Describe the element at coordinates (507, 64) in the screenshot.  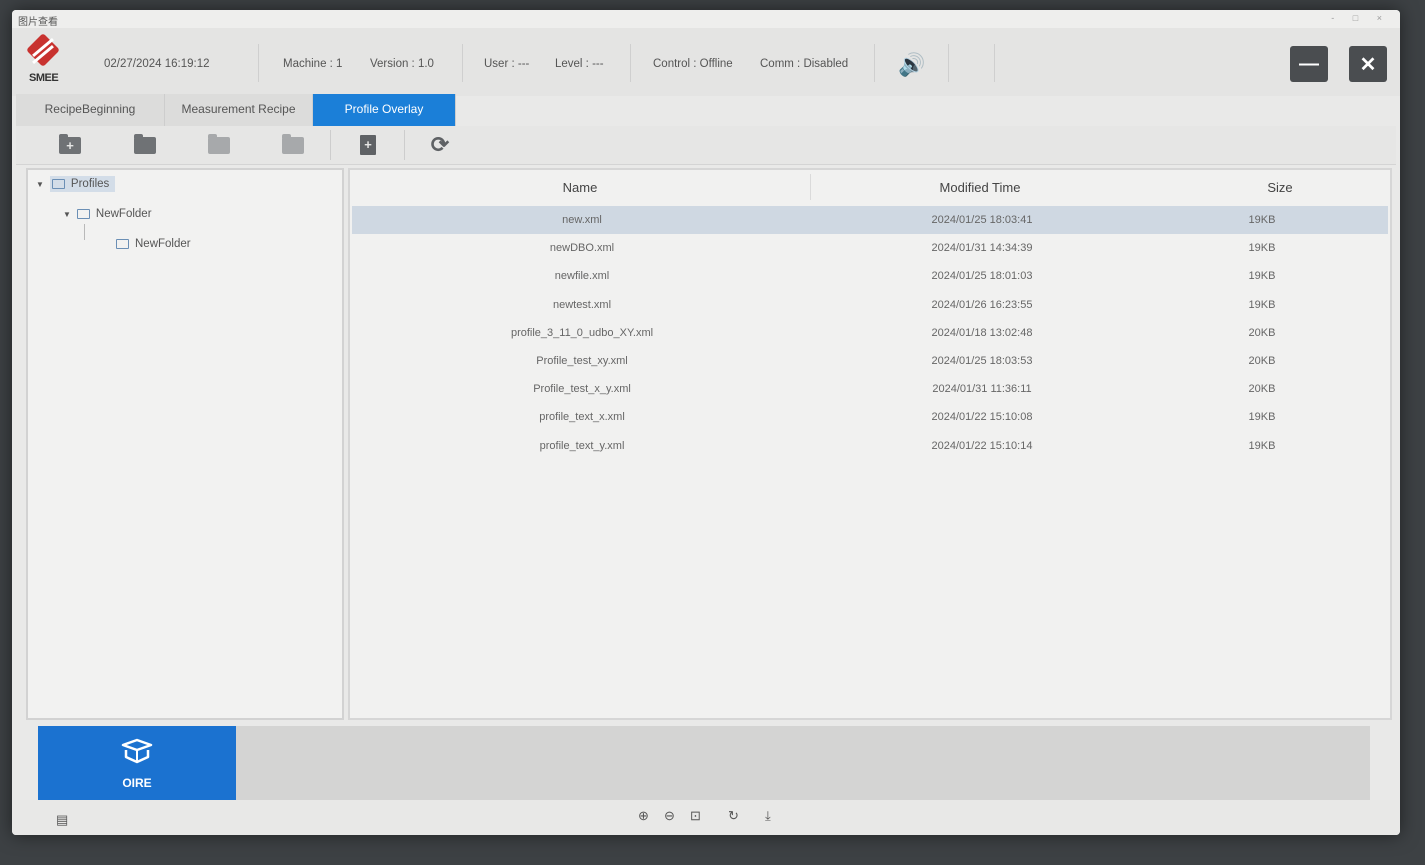
I see `user-status: User : ---` at that location.